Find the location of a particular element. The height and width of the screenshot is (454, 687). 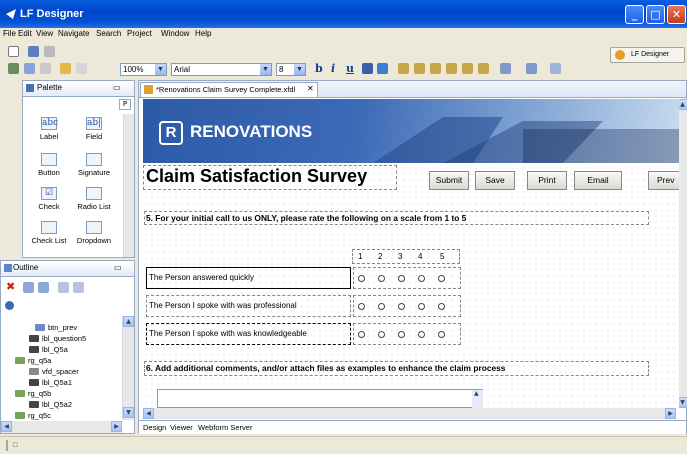

outline-item: rg_q5c is located at coordinates (39, 415).